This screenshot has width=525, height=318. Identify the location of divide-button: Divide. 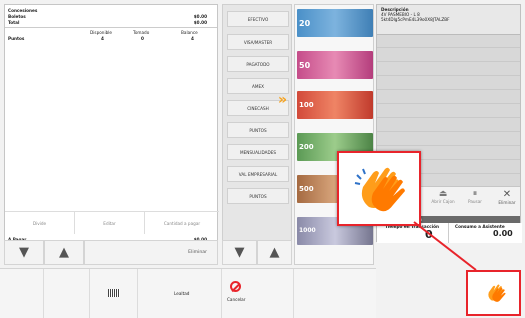
(40, 222).